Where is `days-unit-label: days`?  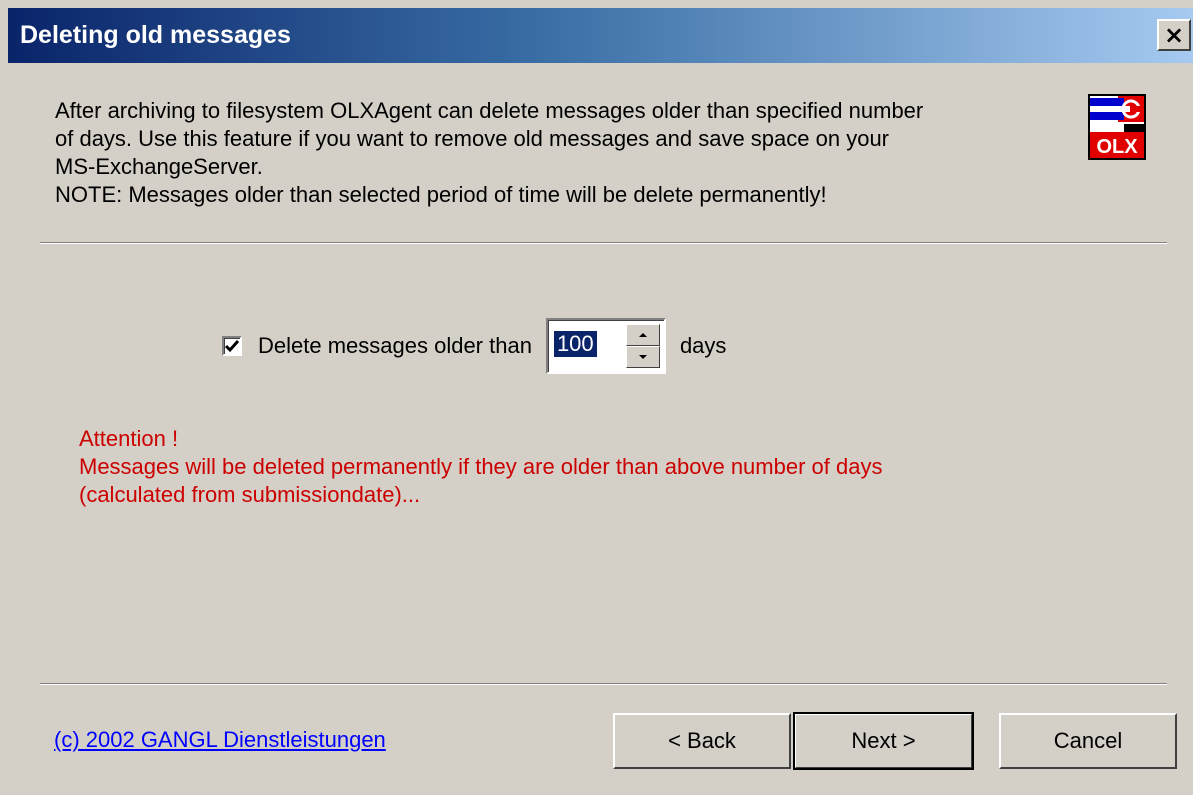
days-unit-label: days is located at coordinates (703, 345).